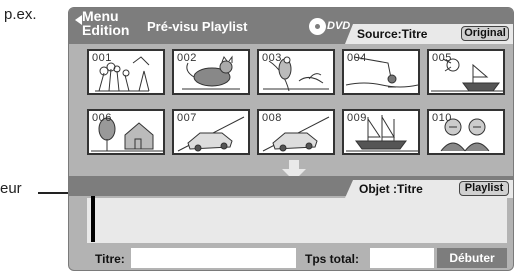 This screenshot has width=523, height=276. Describe the element at coordinates (213, 258) in the screenshot. I see `title-field` at that location.